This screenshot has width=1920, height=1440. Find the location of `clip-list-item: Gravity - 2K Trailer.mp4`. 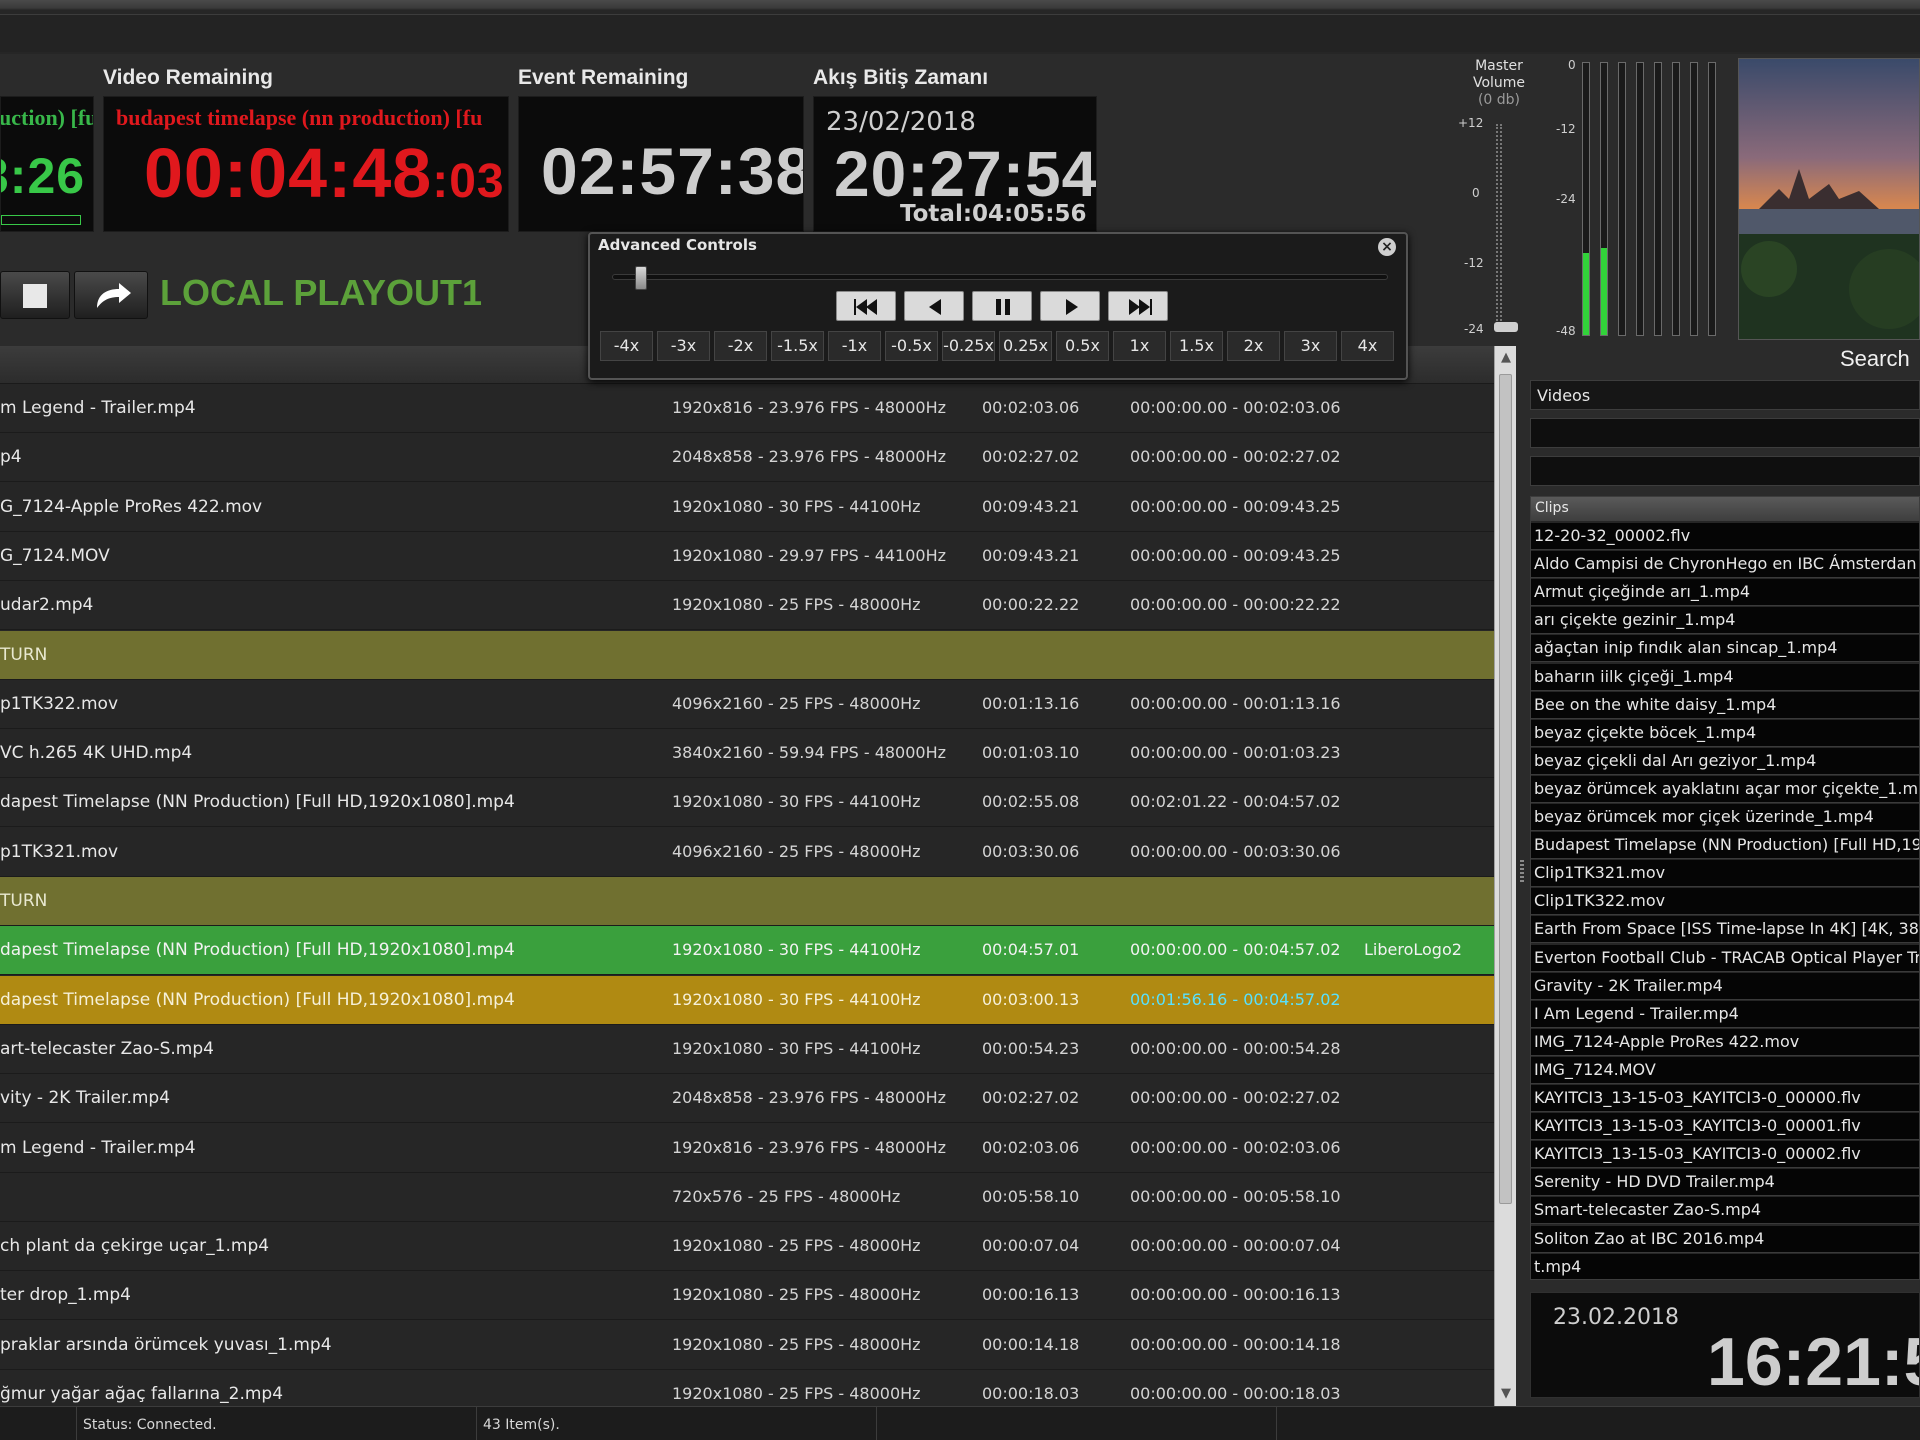

clip-list-item: Gravity - 2K Trailer.mp4 is located at coordinates (1725, 986).